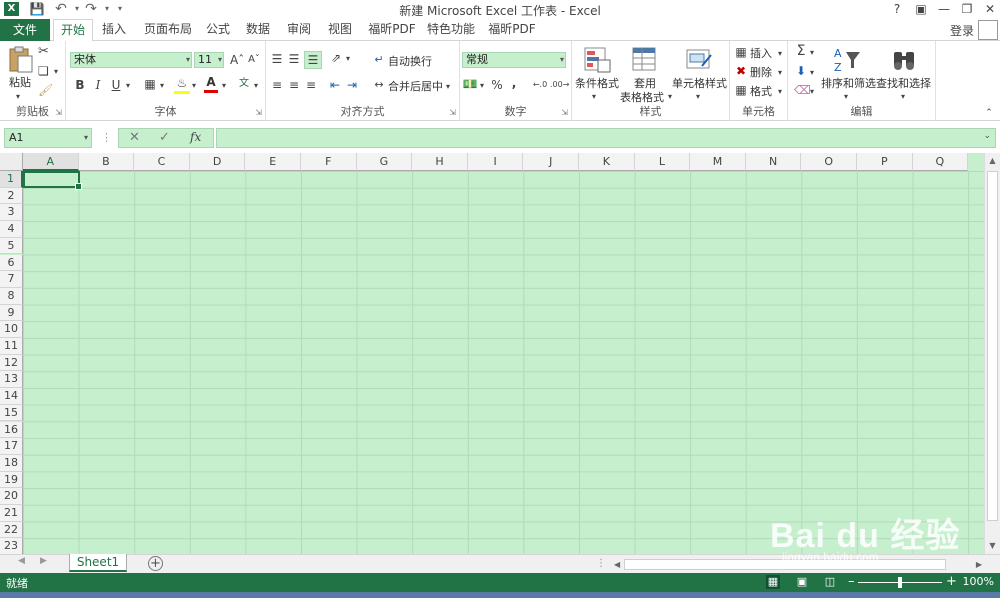 The image size is (1000, 598). What do you see at coordinates (830, 582) in the screenshot?
I see `page-break-view-icon: ◫` at bounding box center [830, 582].